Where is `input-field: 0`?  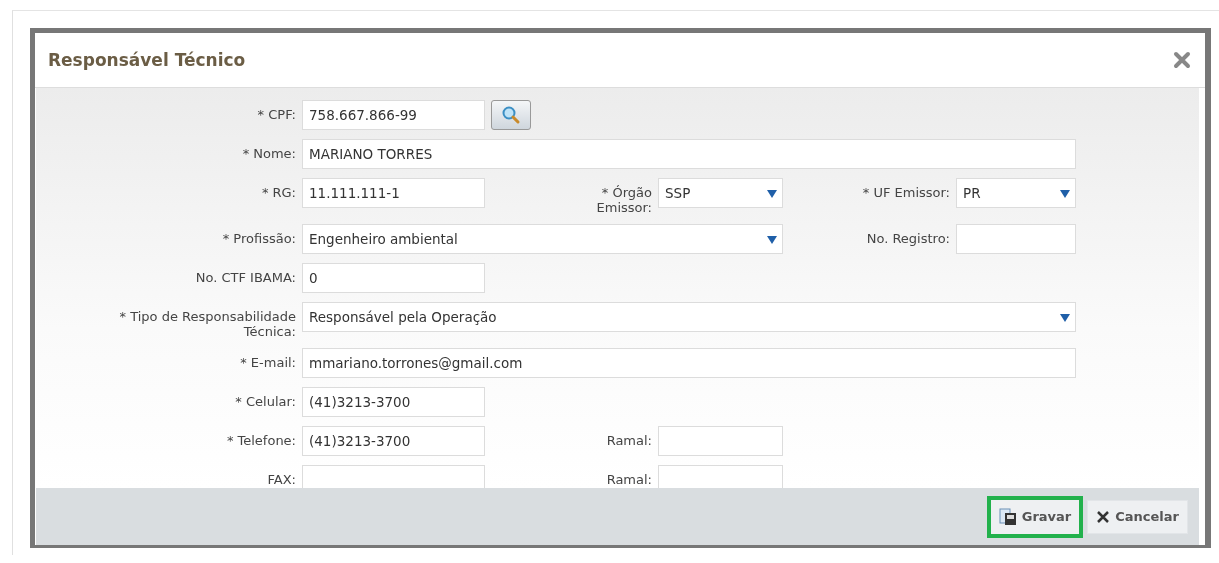 input-field: 0 is located at coordinates (393, 278).